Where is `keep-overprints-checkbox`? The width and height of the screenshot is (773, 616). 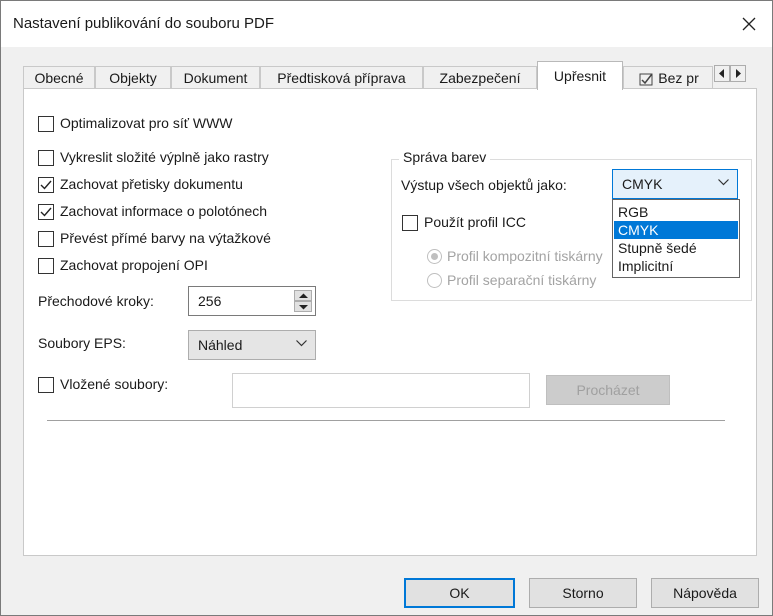
keep-overprints-checkbox is located at coordinates (46, 185).